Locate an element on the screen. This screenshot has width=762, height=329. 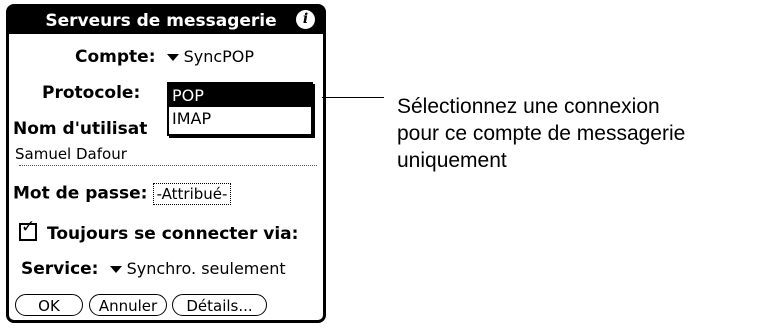
protocol-label: Protocole: is located at coordinates (91, 93).